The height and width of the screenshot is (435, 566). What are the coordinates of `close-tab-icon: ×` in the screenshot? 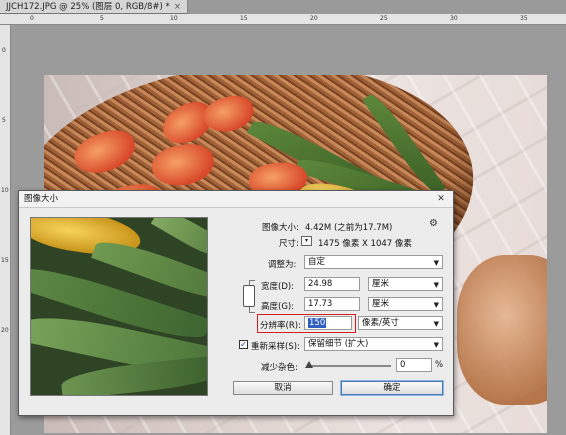 It's located at (177, 7).